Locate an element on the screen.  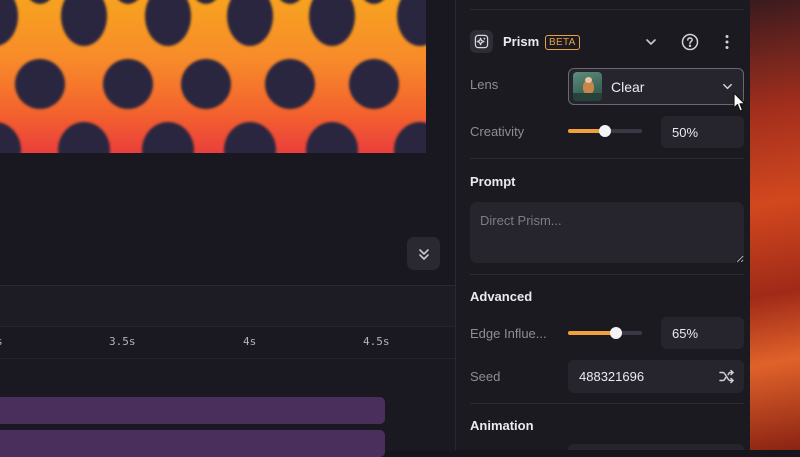
creativity-label: Creativity is located at coordinates (497, 131).